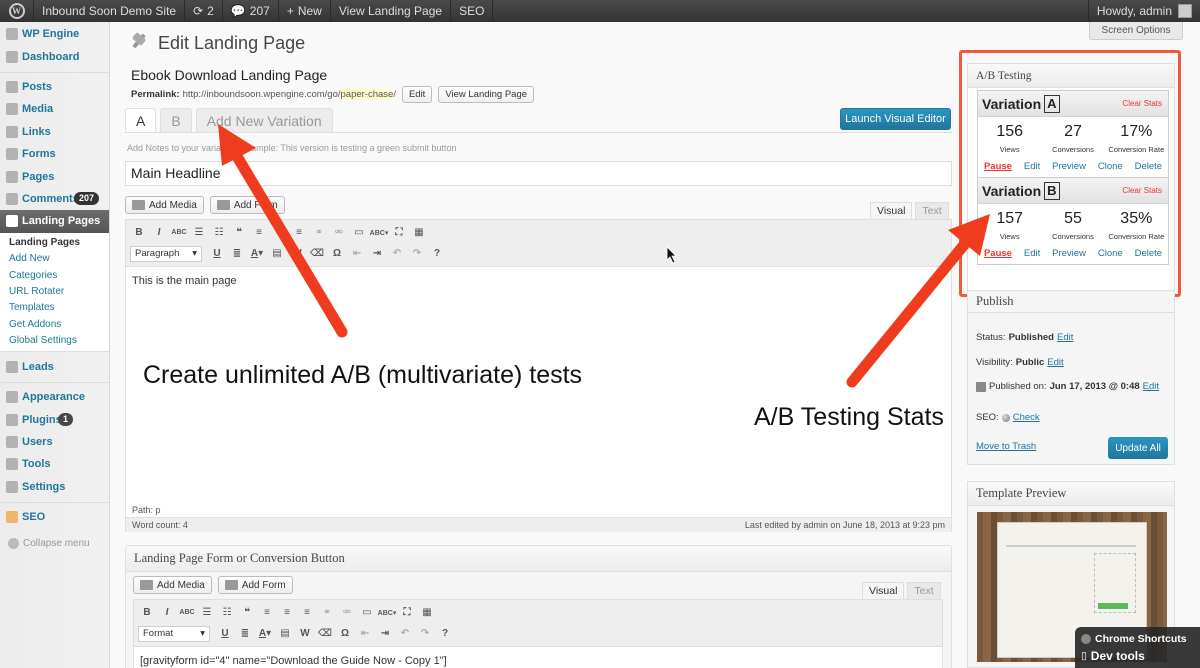  What do you see at coordinates (54, 419) in the screenshot?
I see `sidebar-item-plugins: Plugins 1` at bounding box center [54, 419].